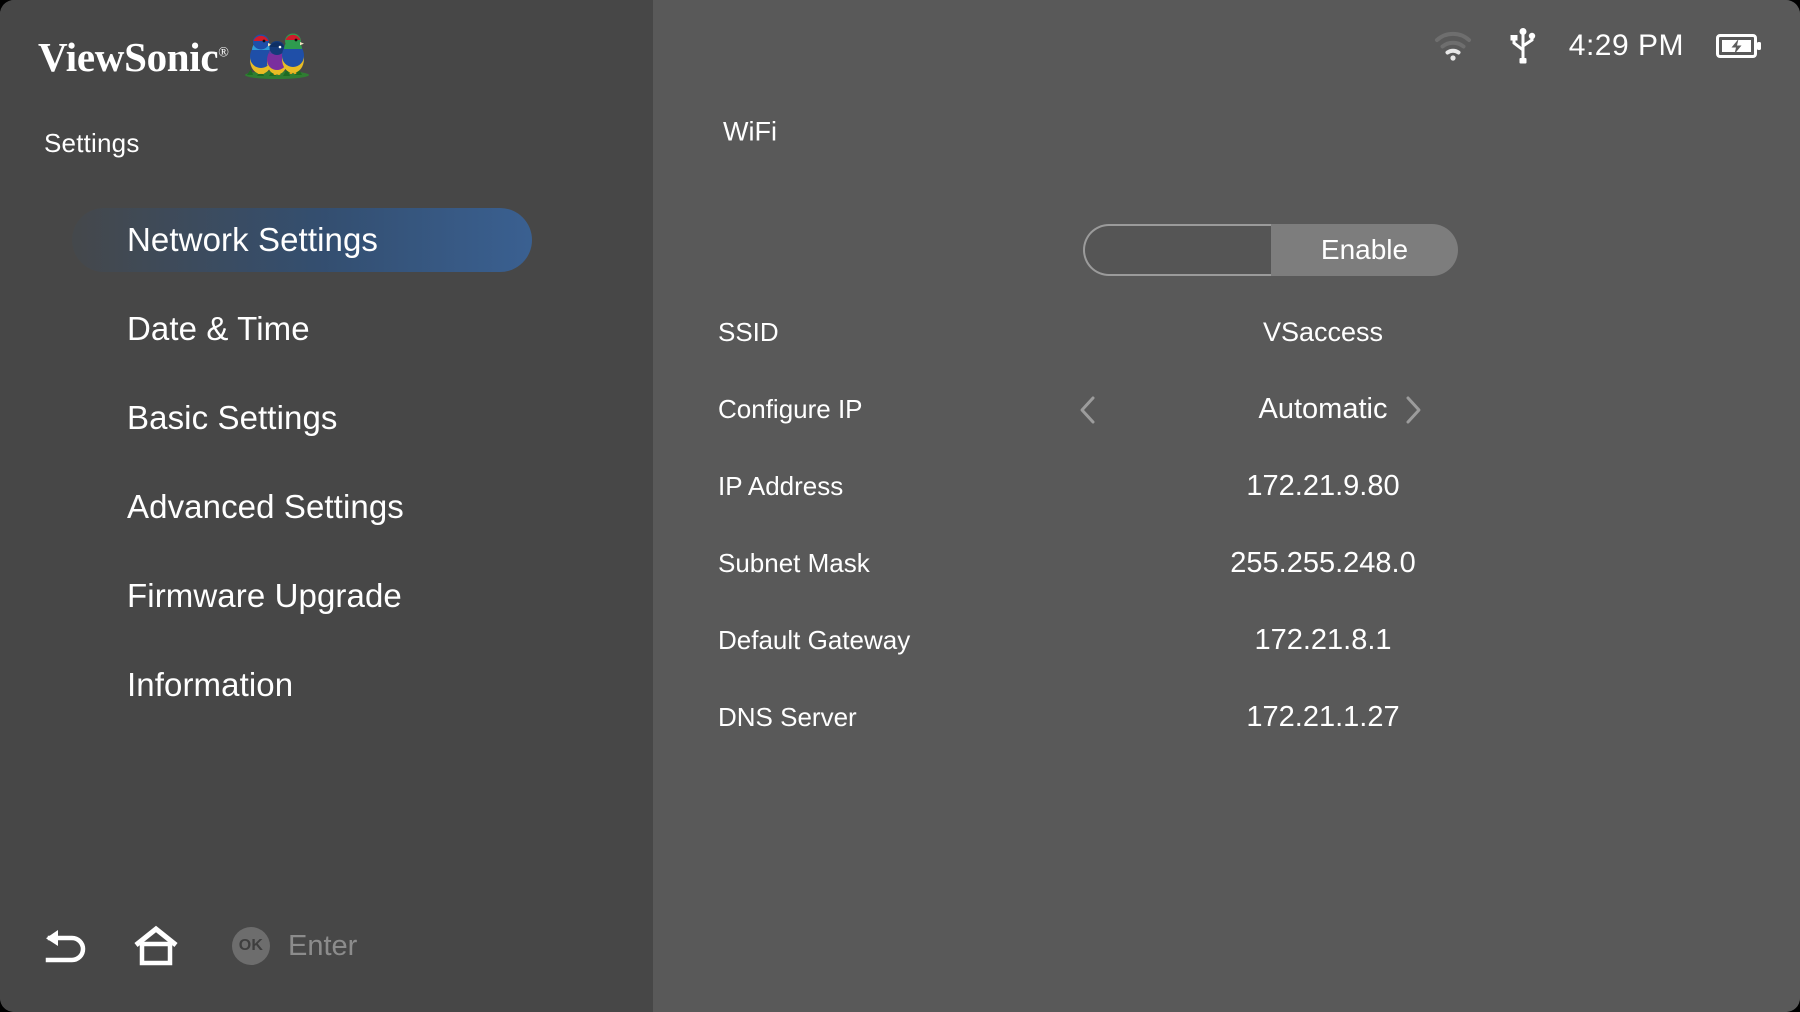  Describe the element at coordinates (1226, 640) in the screenshot. I see `row-default-gateway: Default Gateway 172.21.8.1` at that location.